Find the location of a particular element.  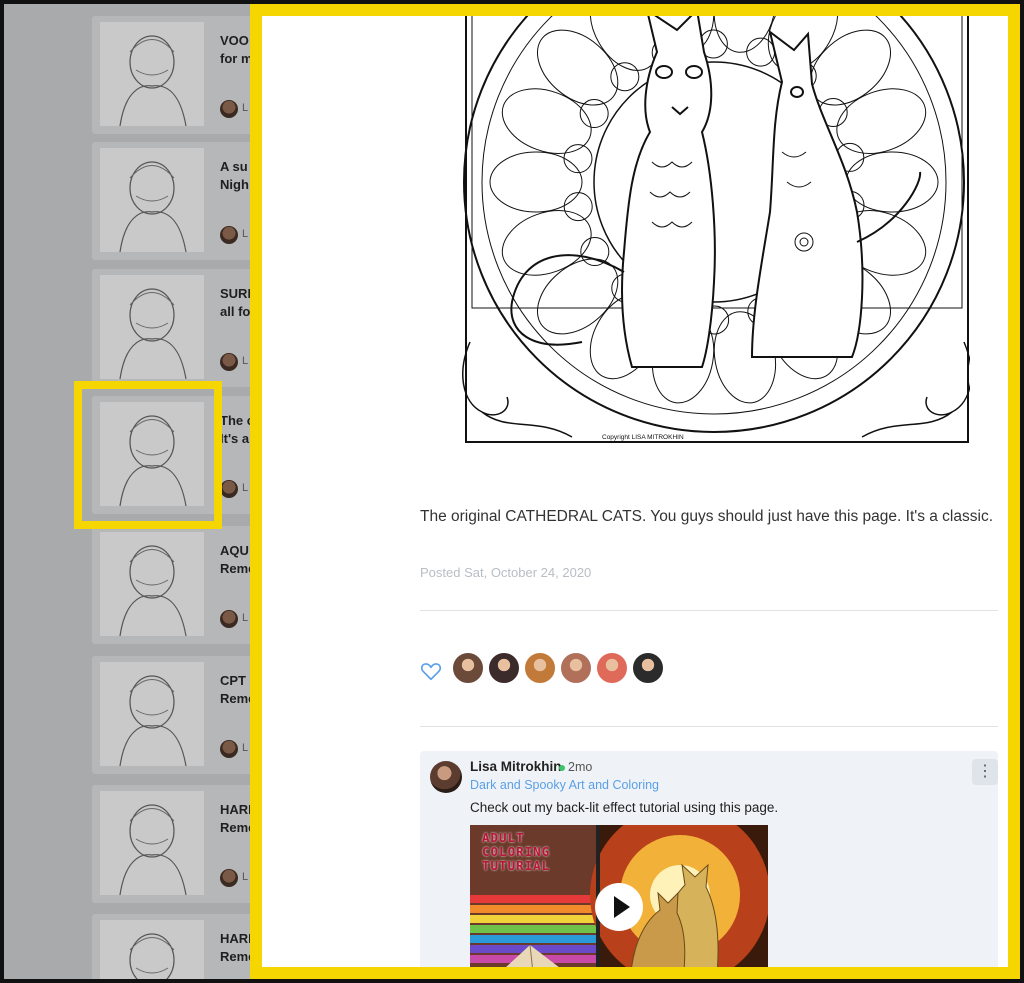

sidebar-post-card: CPT I Reme L is located at coordinates (177, 715).